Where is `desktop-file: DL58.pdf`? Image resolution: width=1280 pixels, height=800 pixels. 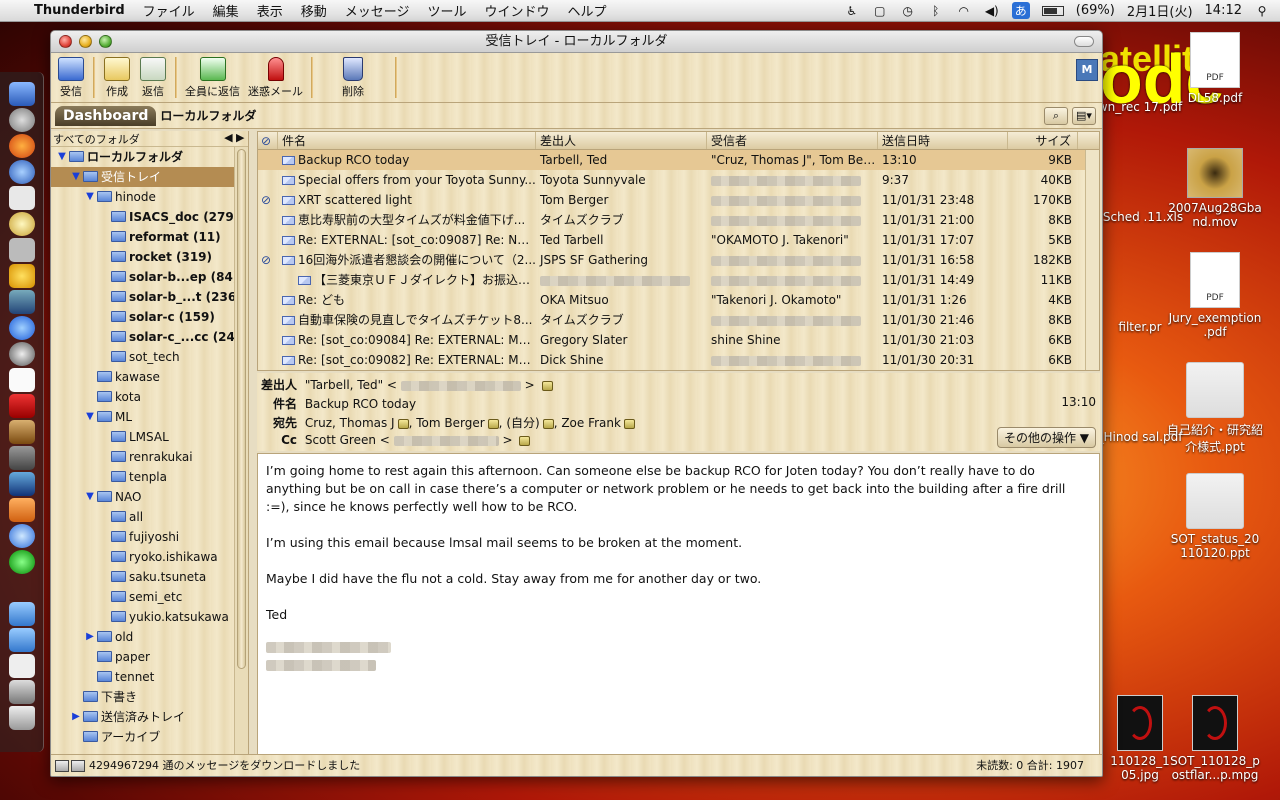
desktop-file: DL58.pdf is located at coordinates (1215, 68).